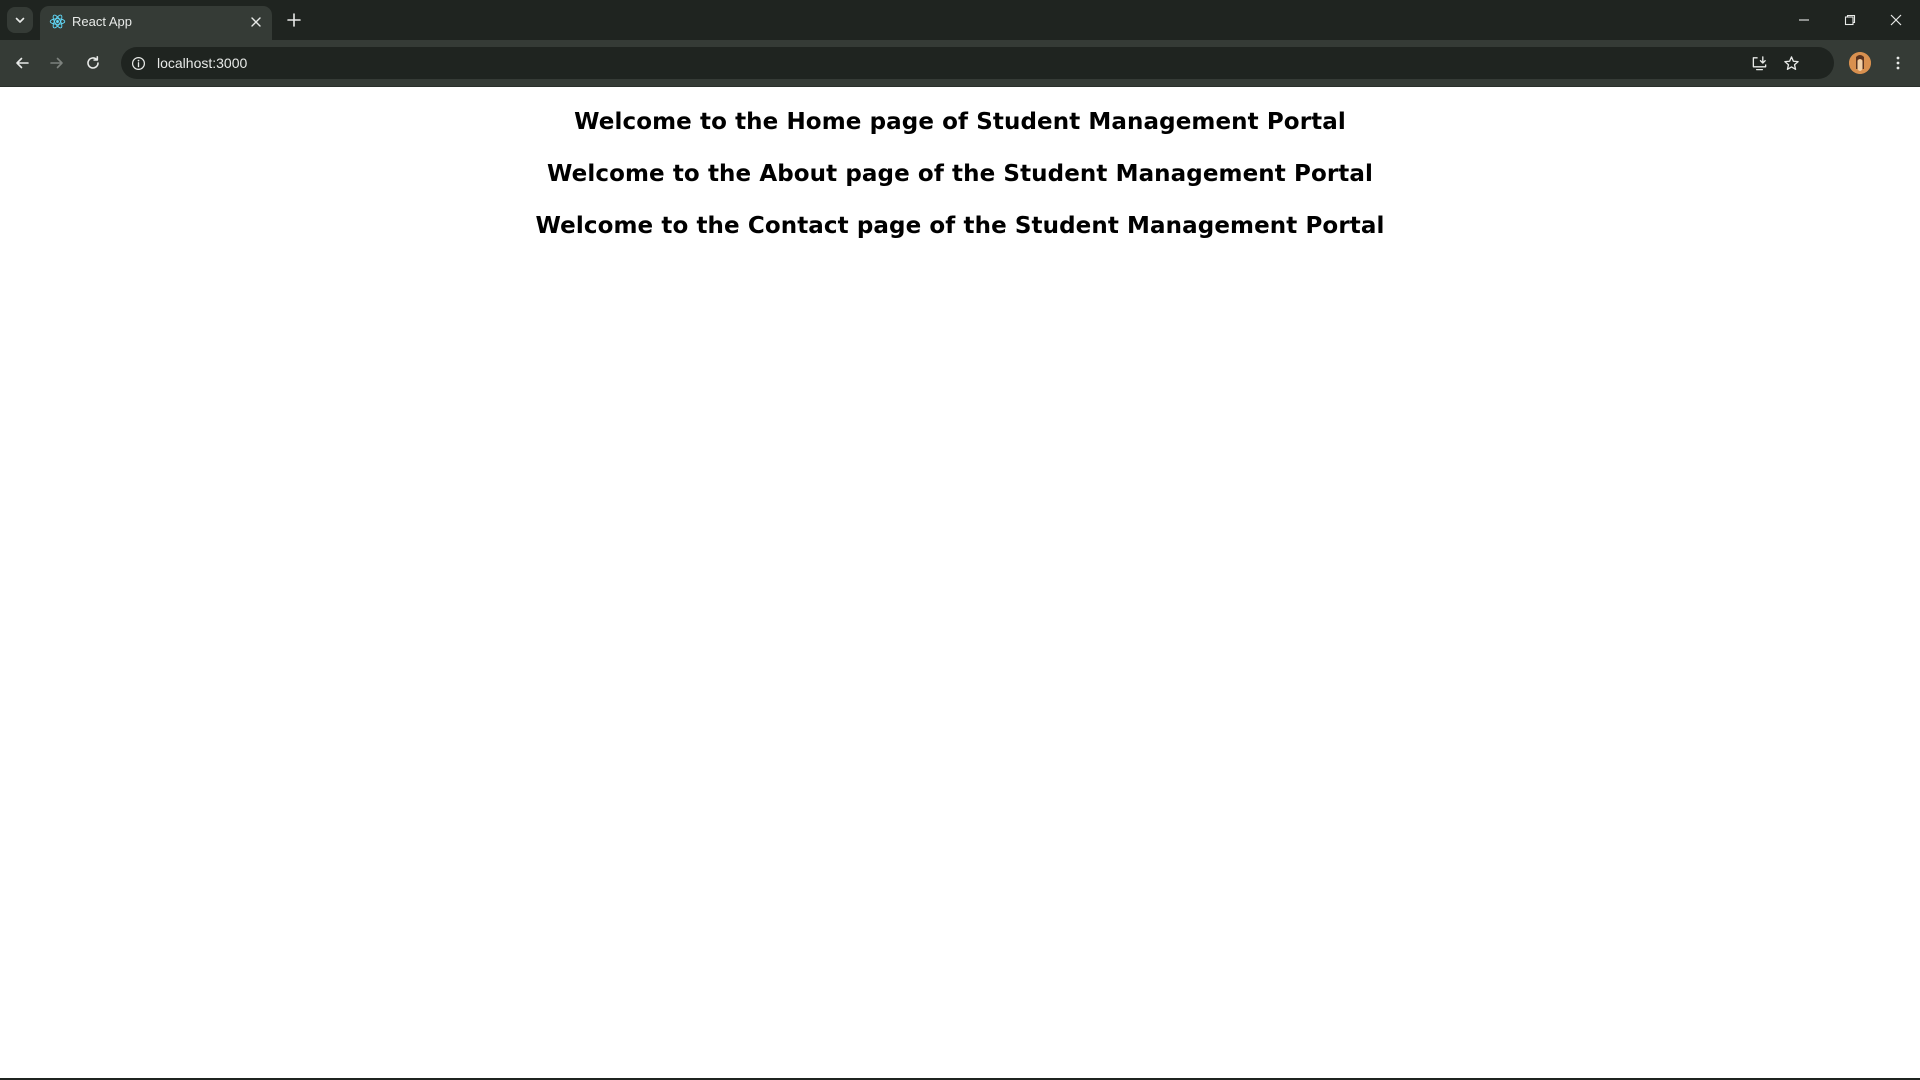  I want to click on arrow-left-icon, so click(22, 63).